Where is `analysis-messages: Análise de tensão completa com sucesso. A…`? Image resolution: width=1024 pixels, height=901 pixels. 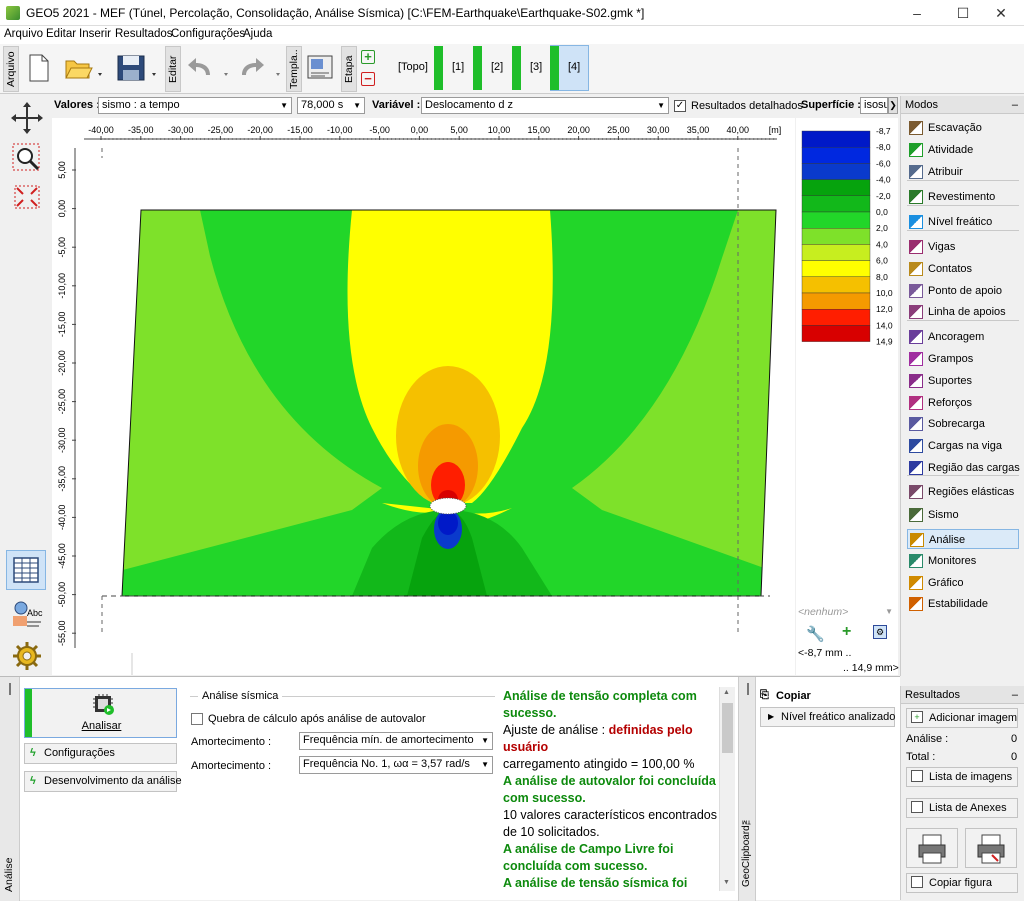 analysis-messages: Análise de tensão completa com sucesso. A… is located at coordinates (610, 788).